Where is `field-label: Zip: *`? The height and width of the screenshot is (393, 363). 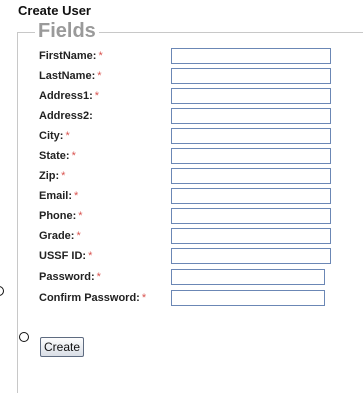 field-label: Zip: * is located at coordinates (52, 176).